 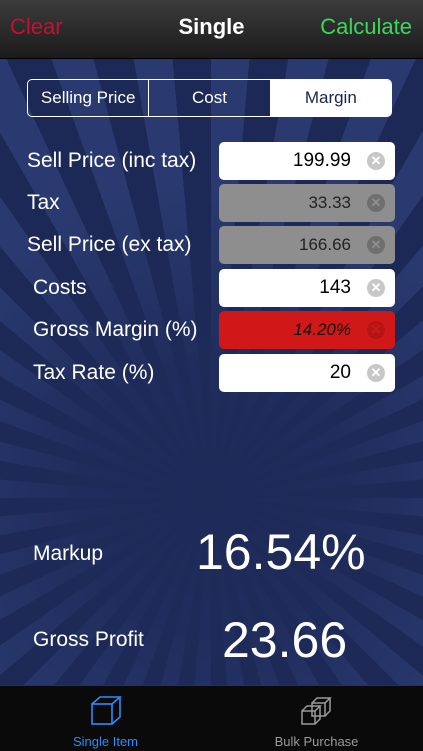 I want to click on sell-price-ex-tax-value: 166.66, so click(x=325, y=244).